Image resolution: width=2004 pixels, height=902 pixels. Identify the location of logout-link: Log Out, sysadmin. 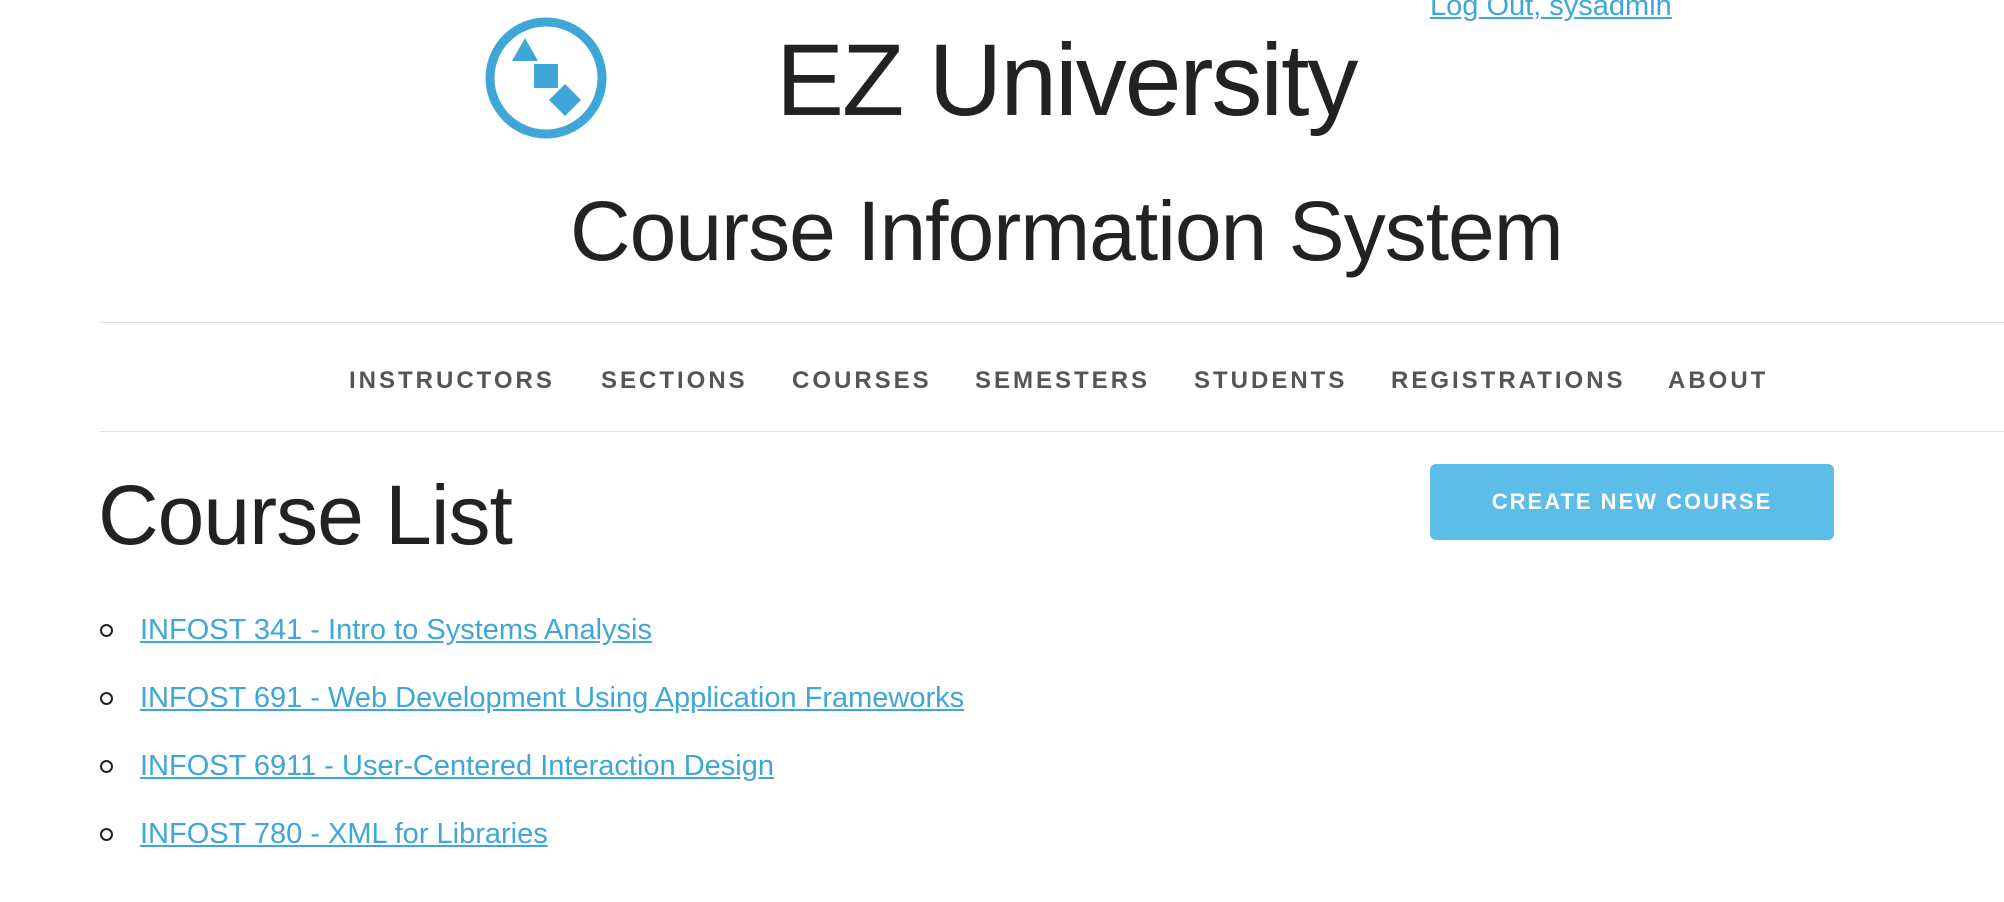
(1551, 11).